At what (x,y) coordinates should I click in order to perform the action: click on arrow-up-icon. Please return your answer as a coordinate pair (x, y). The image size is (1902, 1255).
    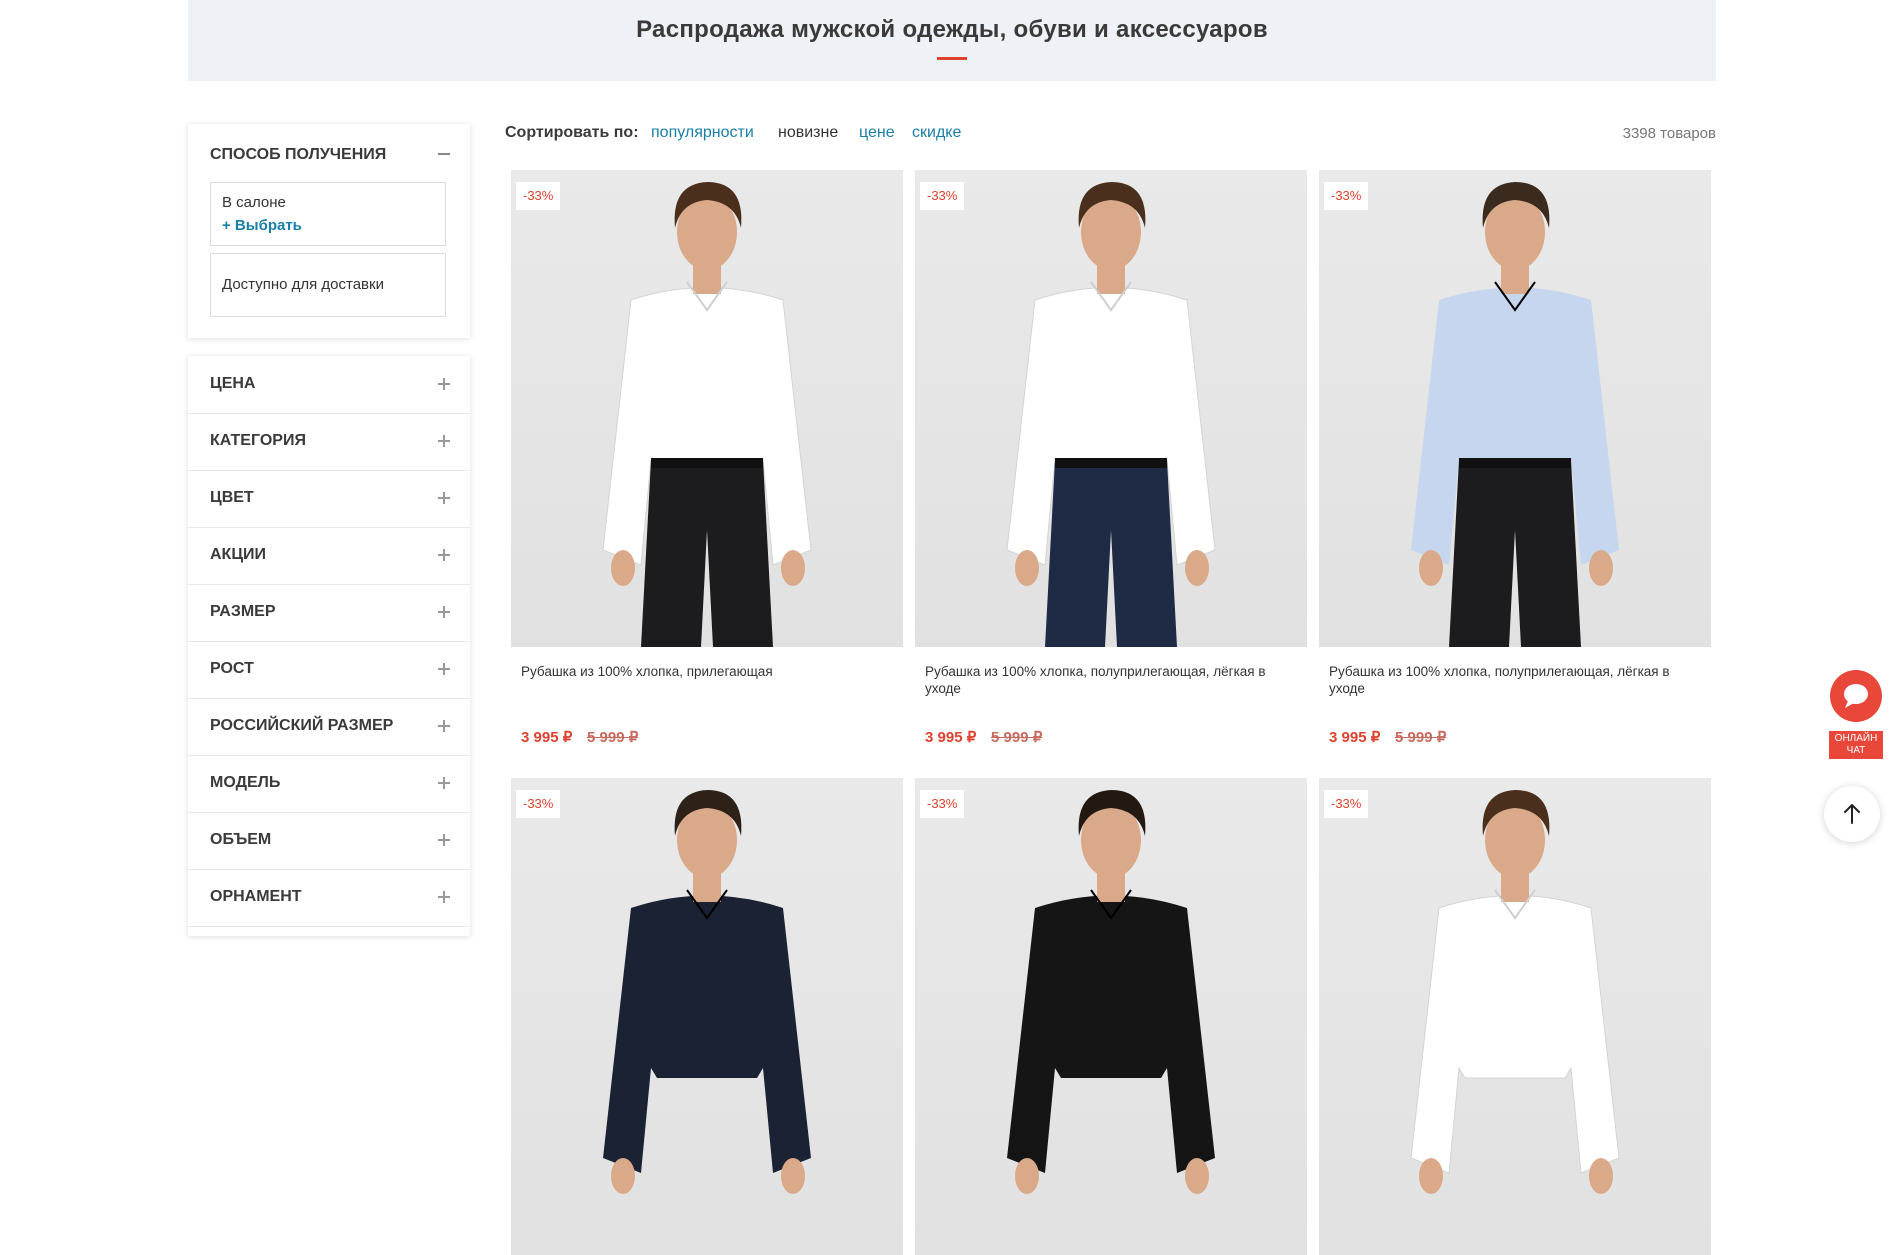
    Looking at the image, I should click on (1852, 814).